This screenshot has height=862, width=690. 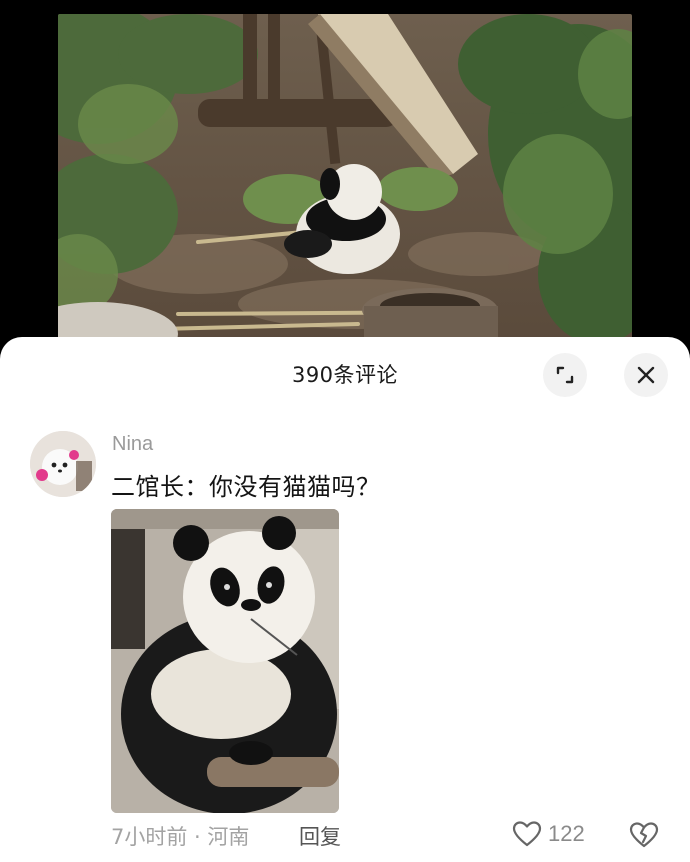 What do you see at coordinates (566, 833) in the screenshot?
I see `like-count: 122` at bounding box center [566, 833].